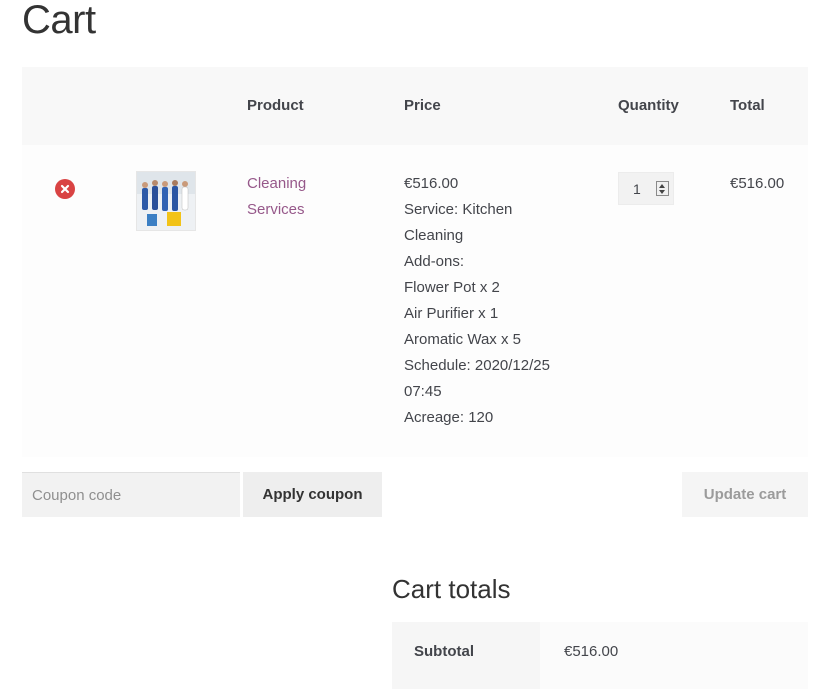 This screenshot has height=689, width=818. I want to click on item-detail: Flower Pot x 2, so click(452, 287).